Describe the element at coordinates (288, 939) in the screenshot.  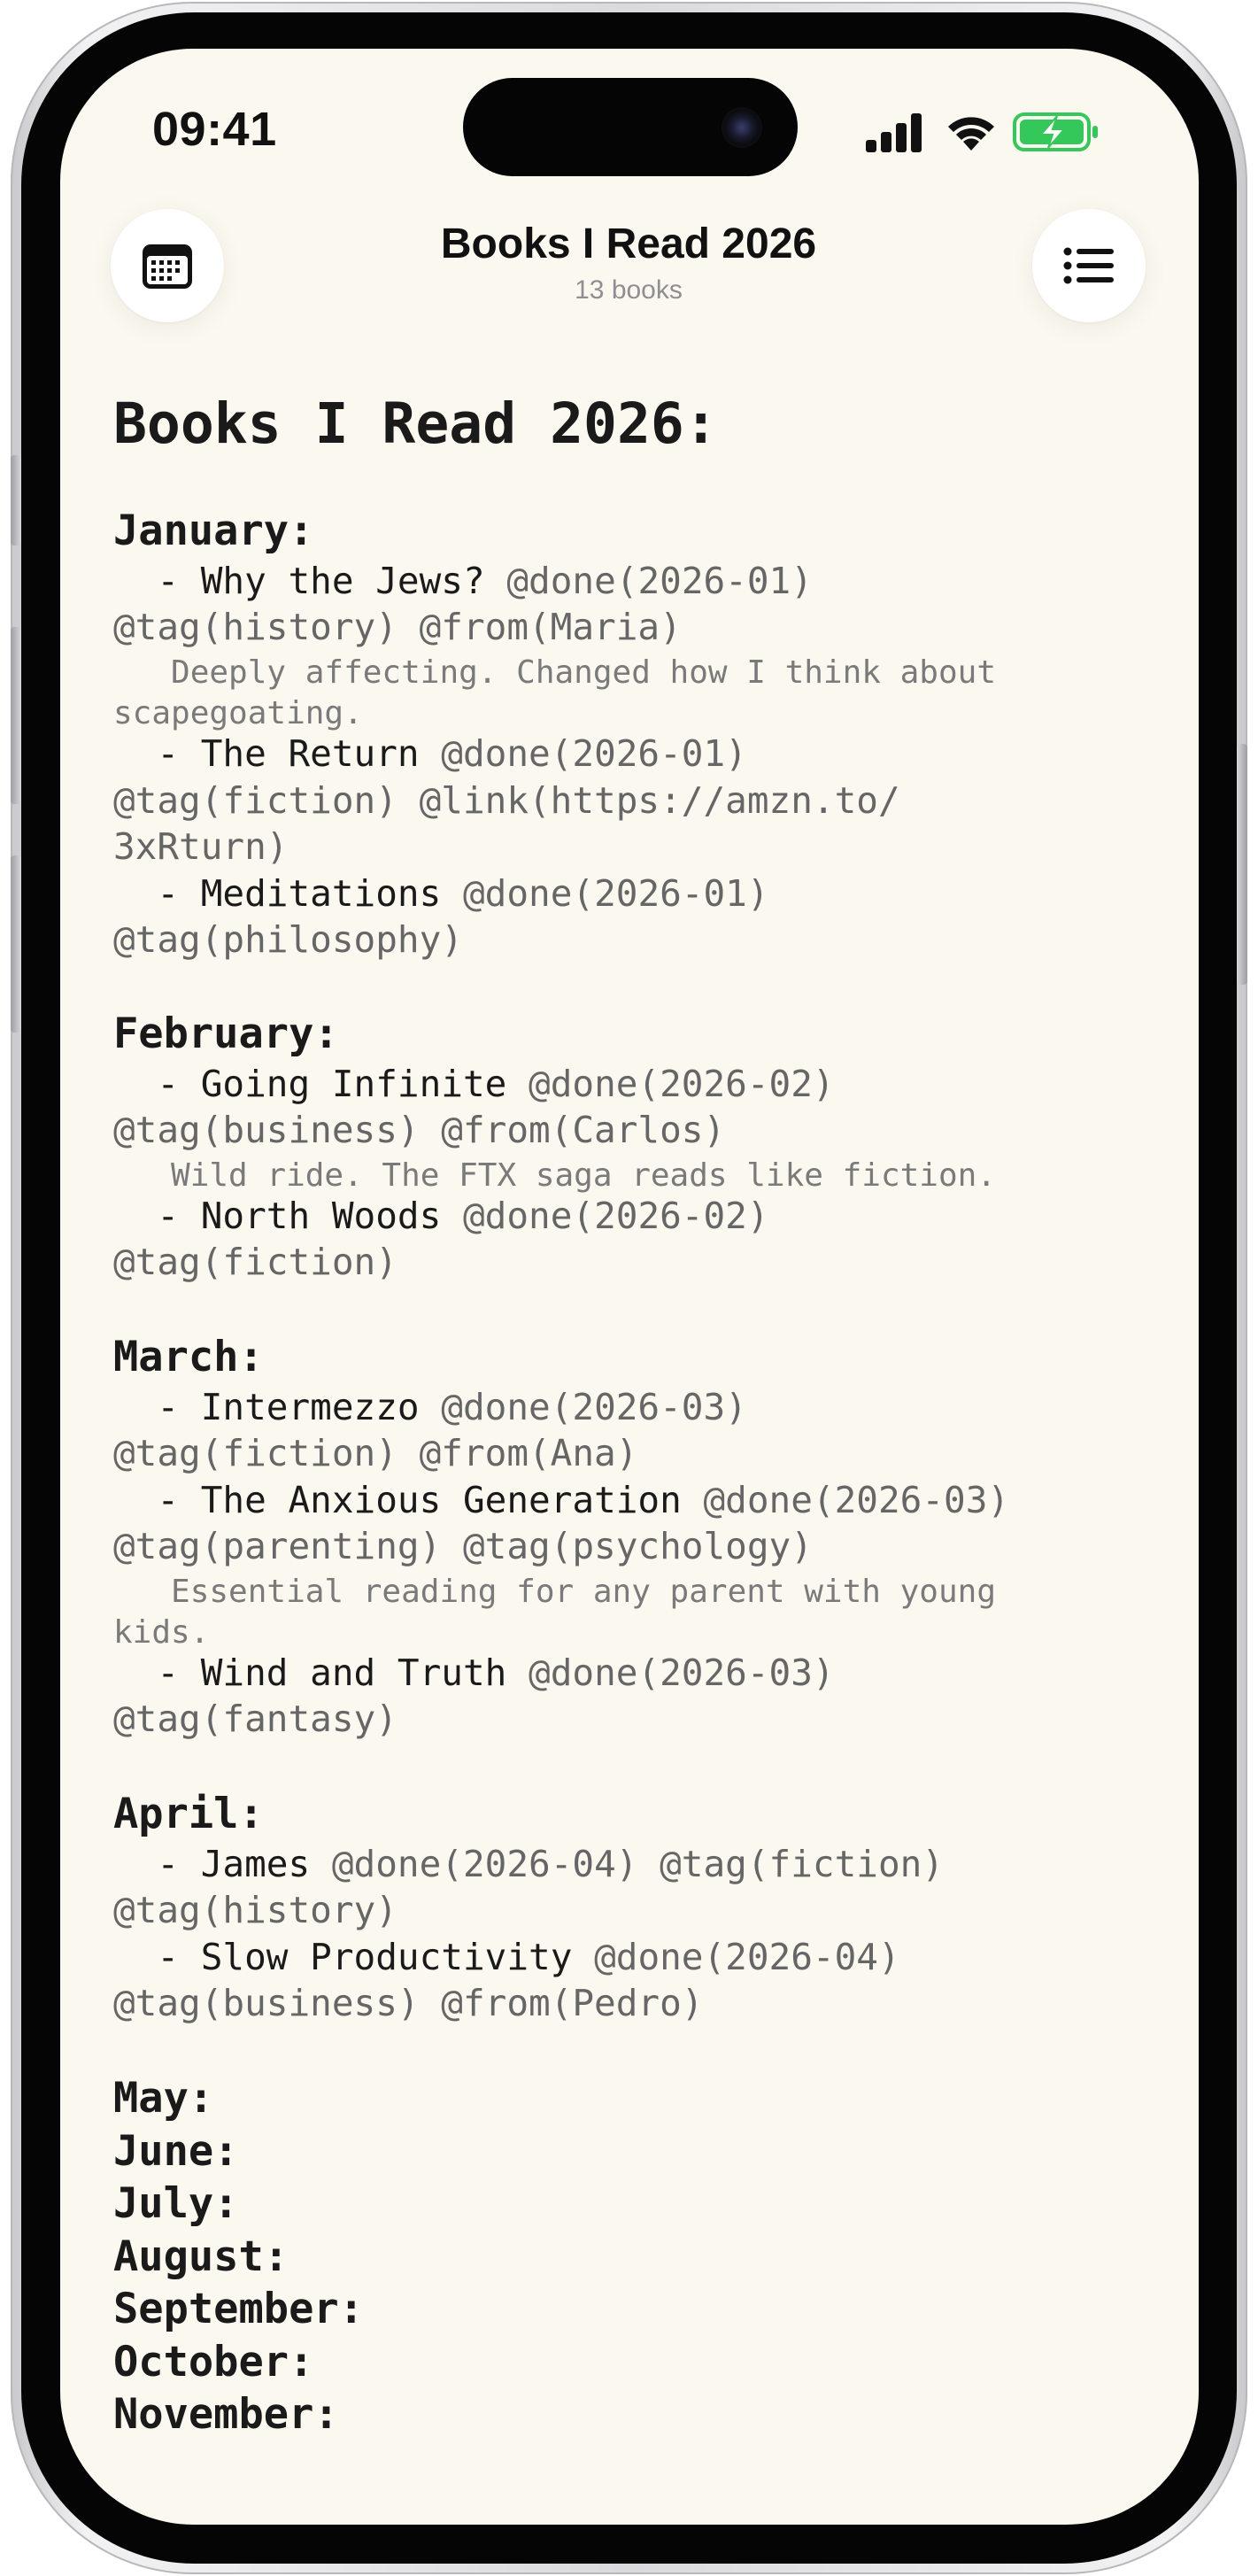
I see `book-meta: @tag(philosophy)` at that location.